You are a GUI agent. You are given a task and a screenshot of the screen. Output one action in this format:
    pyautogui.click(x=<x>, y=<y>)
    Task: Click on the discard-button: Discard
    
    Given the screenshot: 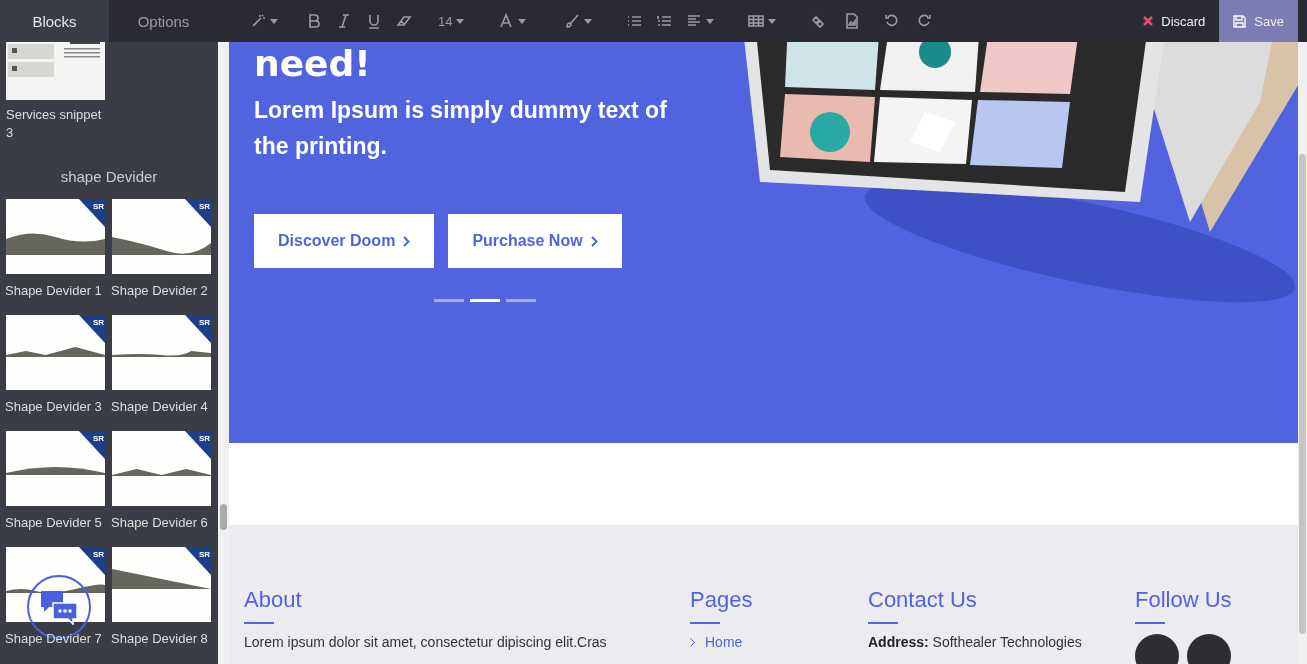 What is the action you would take?
    pyautogui.click(x=1174, y=21)
    